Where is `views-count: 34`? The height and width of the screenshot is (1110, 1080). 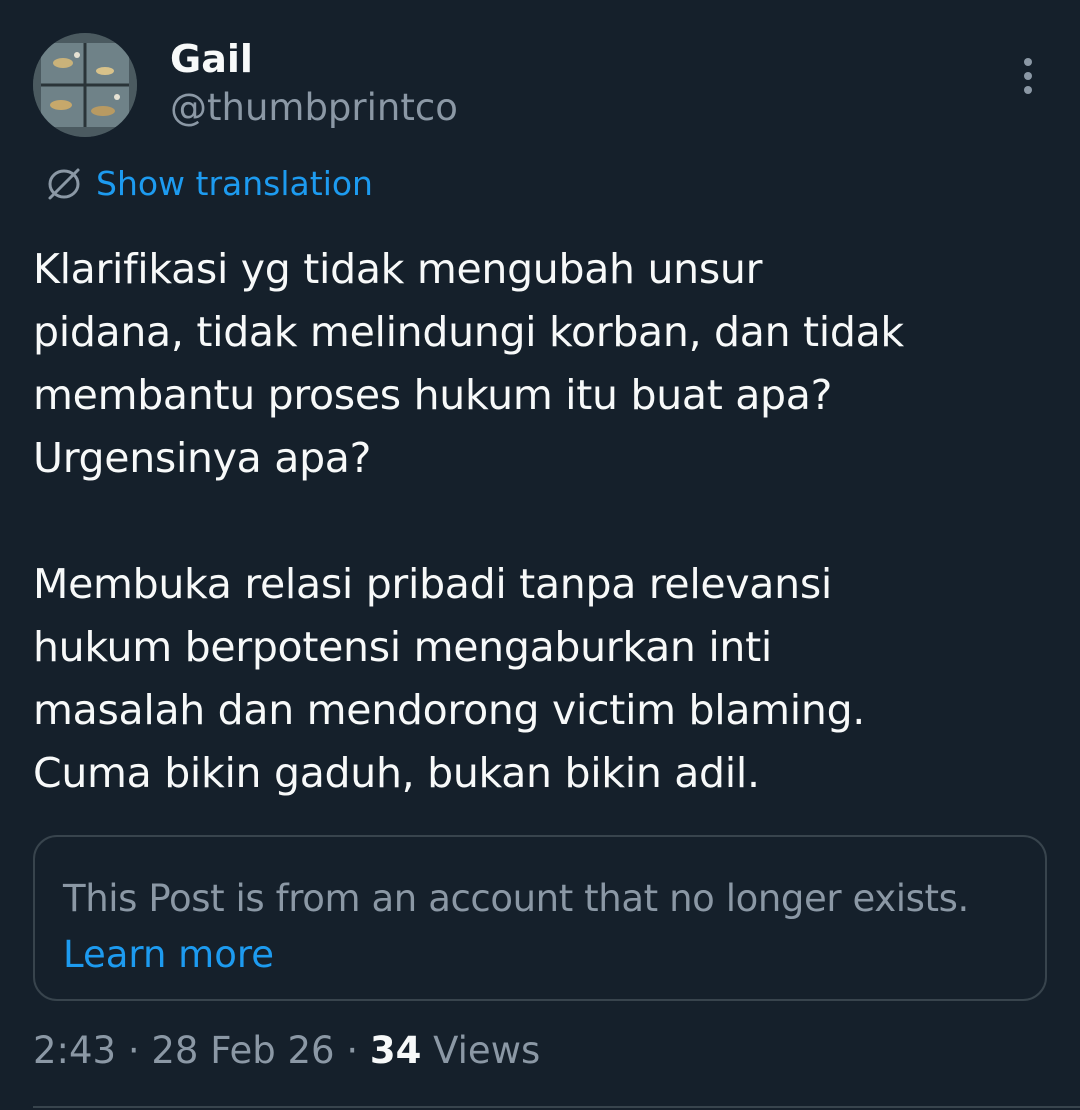 views-count: 34 is located at coordinates (395, 1050).